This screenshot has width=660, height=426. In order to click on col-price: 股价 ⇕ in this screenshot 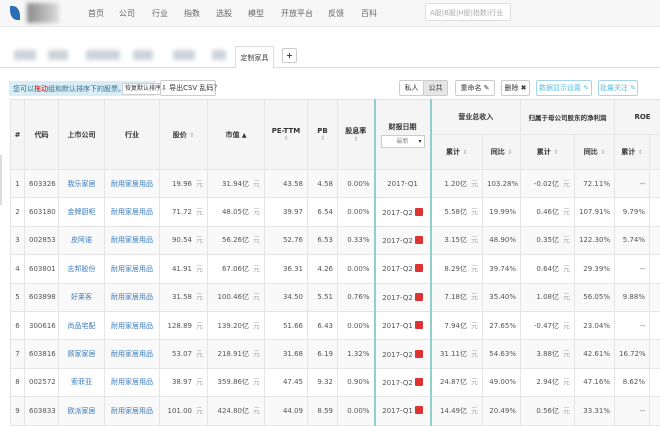, I will do `click(184, 135)`.